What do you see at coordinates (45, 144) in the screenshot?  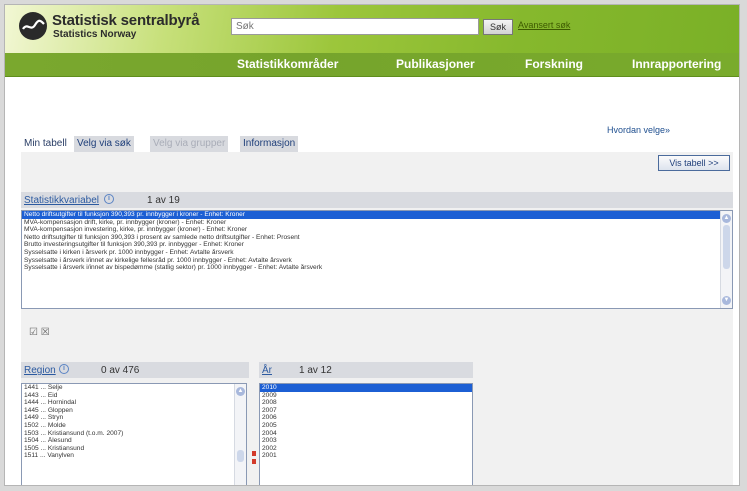 I see `tab-min-tabell: Min tabell` at bounding box center [45, 144].